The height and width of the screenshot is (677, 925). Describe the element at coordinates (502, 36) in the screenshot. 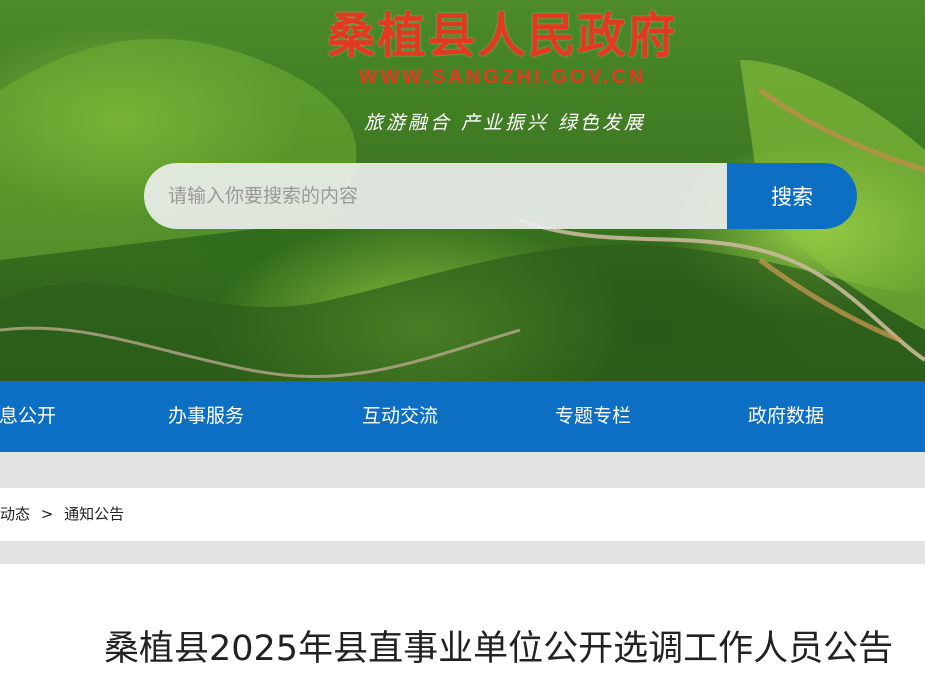

I see `site-title: 桑植县人民政府` at that location.